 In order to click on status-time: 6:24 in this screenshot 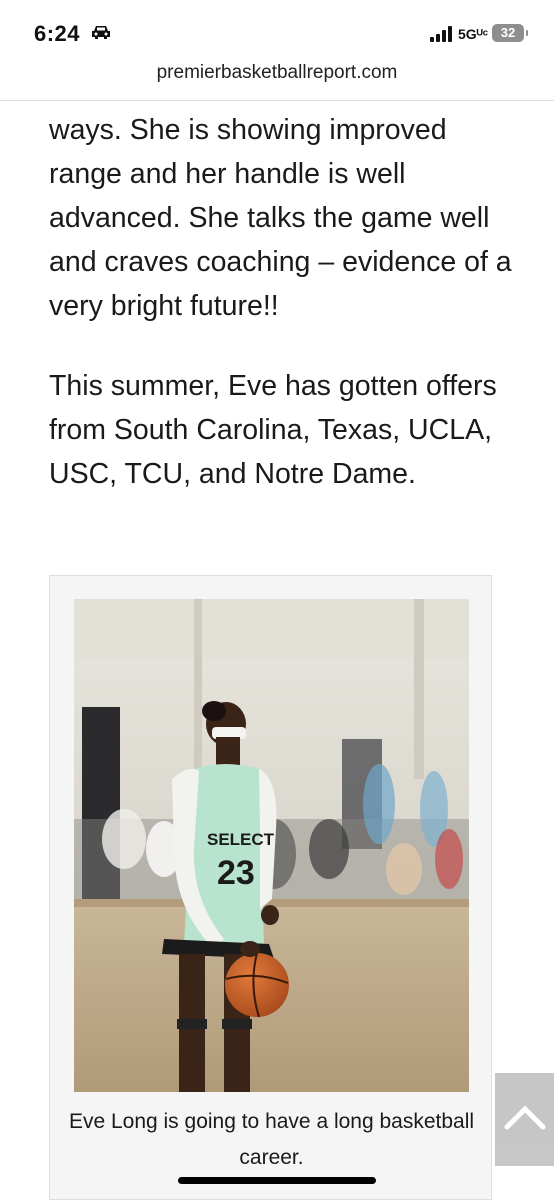, I will do `click(57, 33)`.